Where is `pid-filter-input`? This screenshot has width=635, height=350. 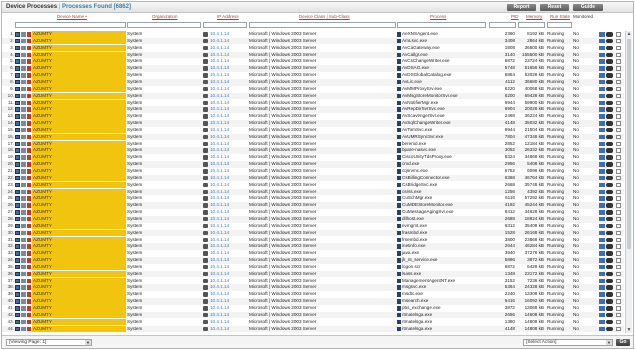
pid-filter-input is located at coordinates (502, 25).